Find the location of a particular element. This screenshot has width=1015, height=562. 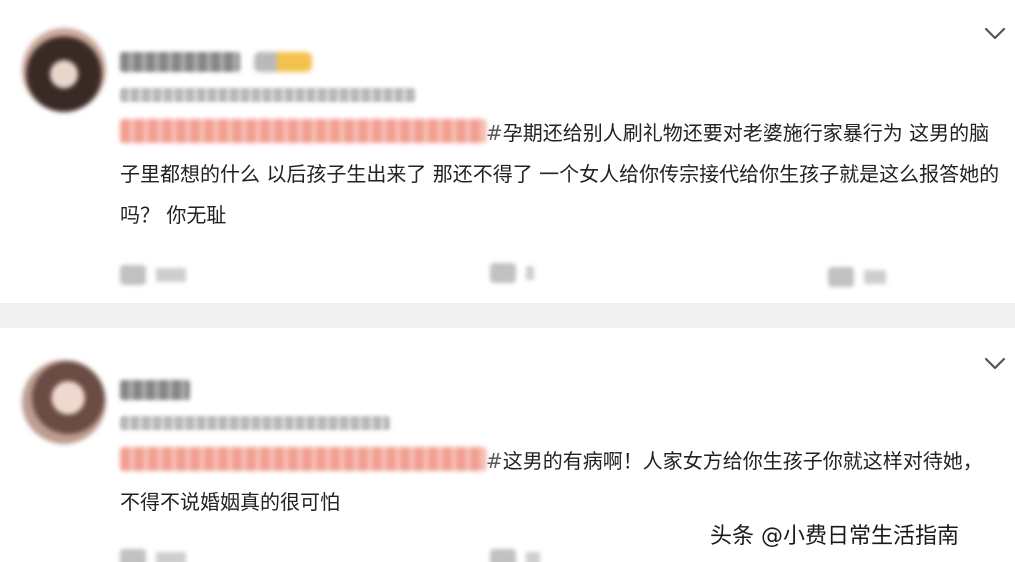

thumbs-up-icon is located at coordinates (841, 277).